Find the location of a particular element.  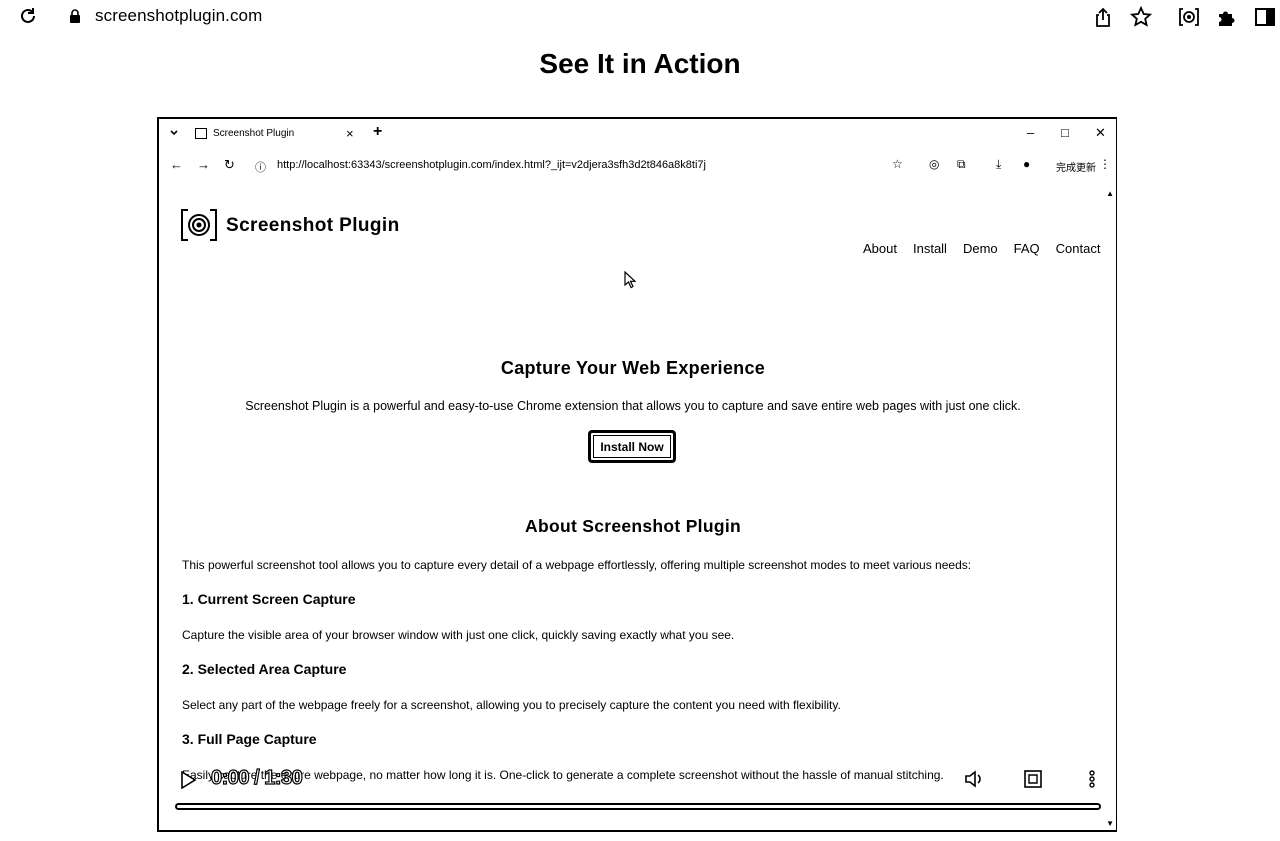

maximize-icon: □ is located at coordinates (1065, 132).